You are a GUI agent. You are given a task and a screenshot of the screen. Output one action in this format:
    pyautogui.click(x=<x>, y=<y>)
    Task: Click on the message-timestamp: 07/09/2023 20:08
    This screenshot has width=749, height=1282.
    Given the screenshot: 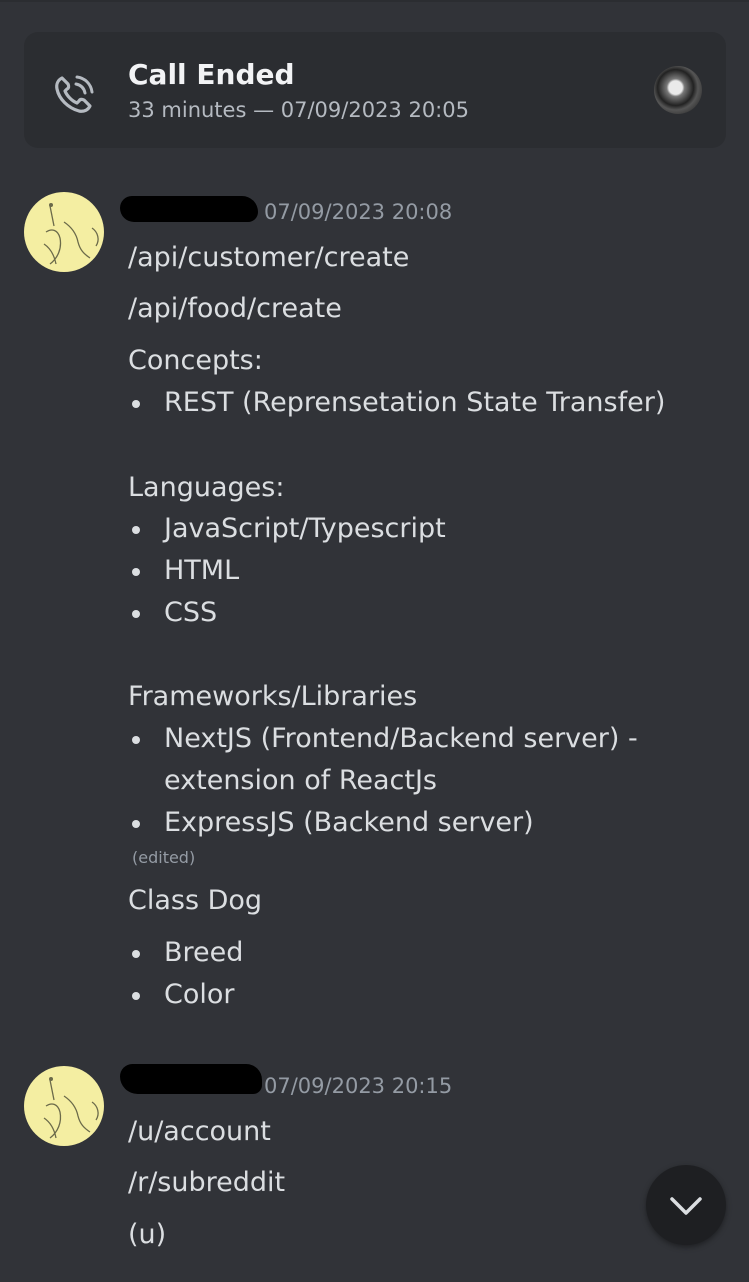 What is the action you would take?
    pyautogui.click(x=358, y=212)
    